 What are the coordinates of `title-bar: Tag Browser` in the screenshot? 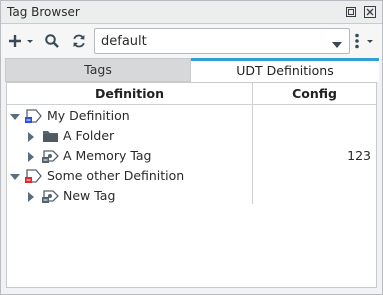 It's located at (191, 12).